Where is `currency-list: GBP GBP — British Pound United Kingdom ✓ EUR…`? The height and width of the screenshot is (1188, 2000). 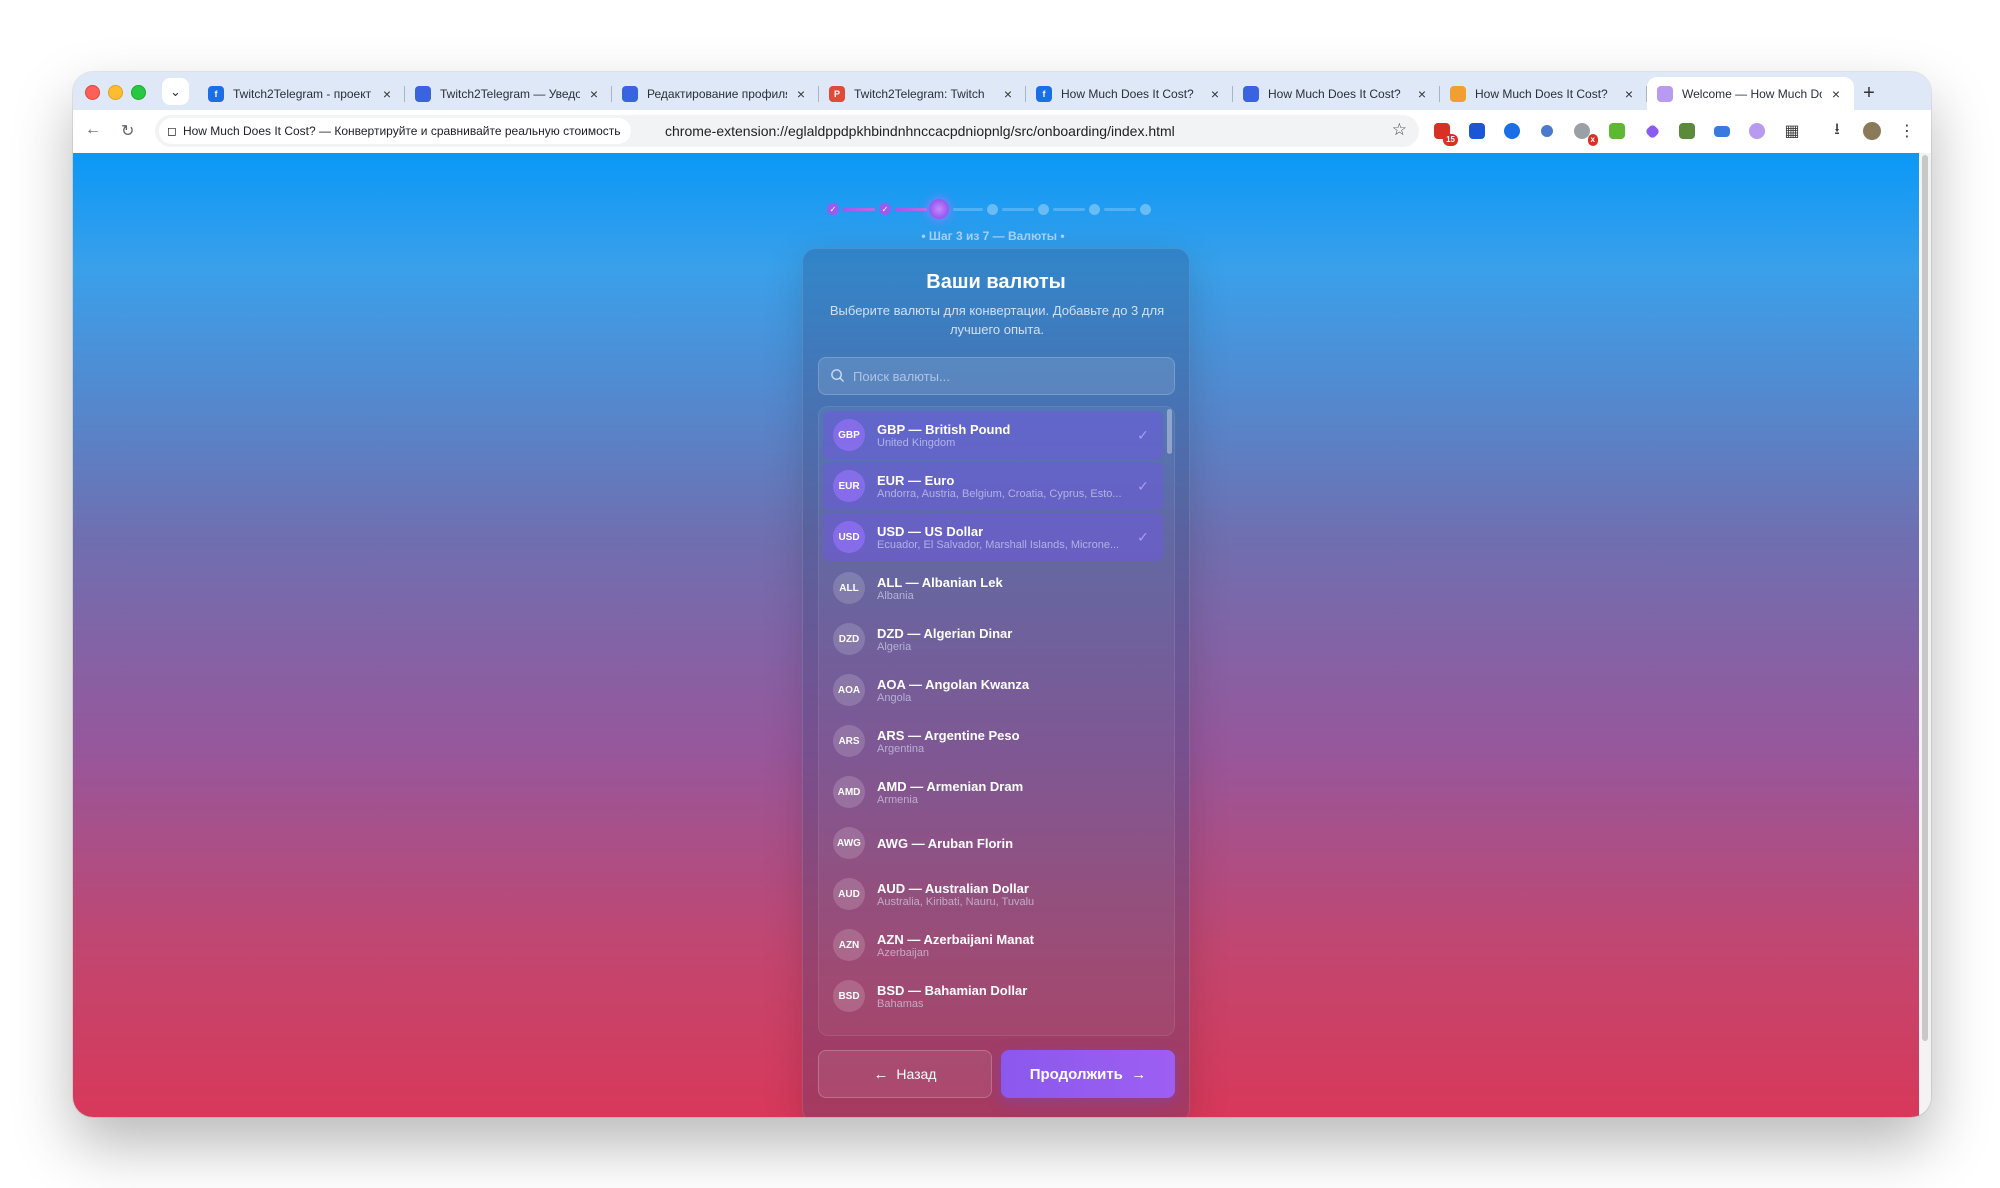 currency-list: GBP GBP — British Pound United Kingdom ✓ EUR… is located at coordinates (996, 721).